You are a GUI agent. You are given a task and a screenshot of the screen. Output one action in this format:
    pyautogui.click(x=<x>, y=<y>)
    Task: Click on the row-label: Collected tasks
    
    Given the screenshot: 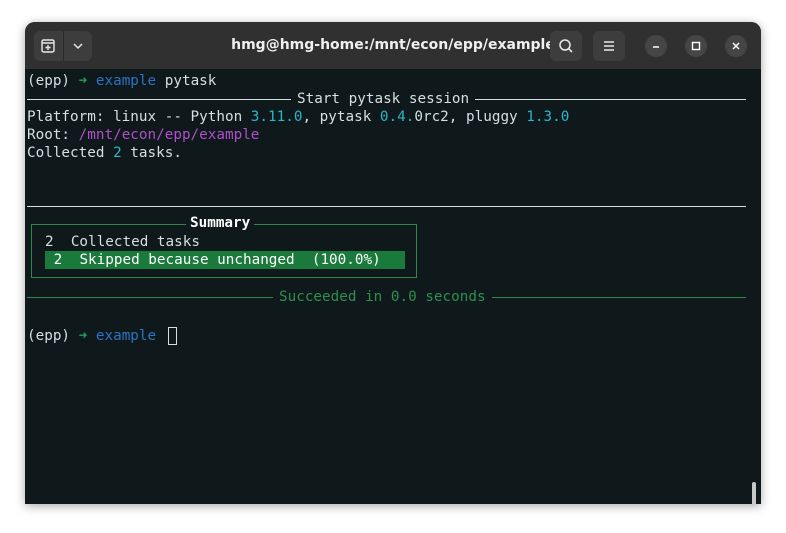 What is the action you would take?
    pyautogui.click(x=135, y=242)
    